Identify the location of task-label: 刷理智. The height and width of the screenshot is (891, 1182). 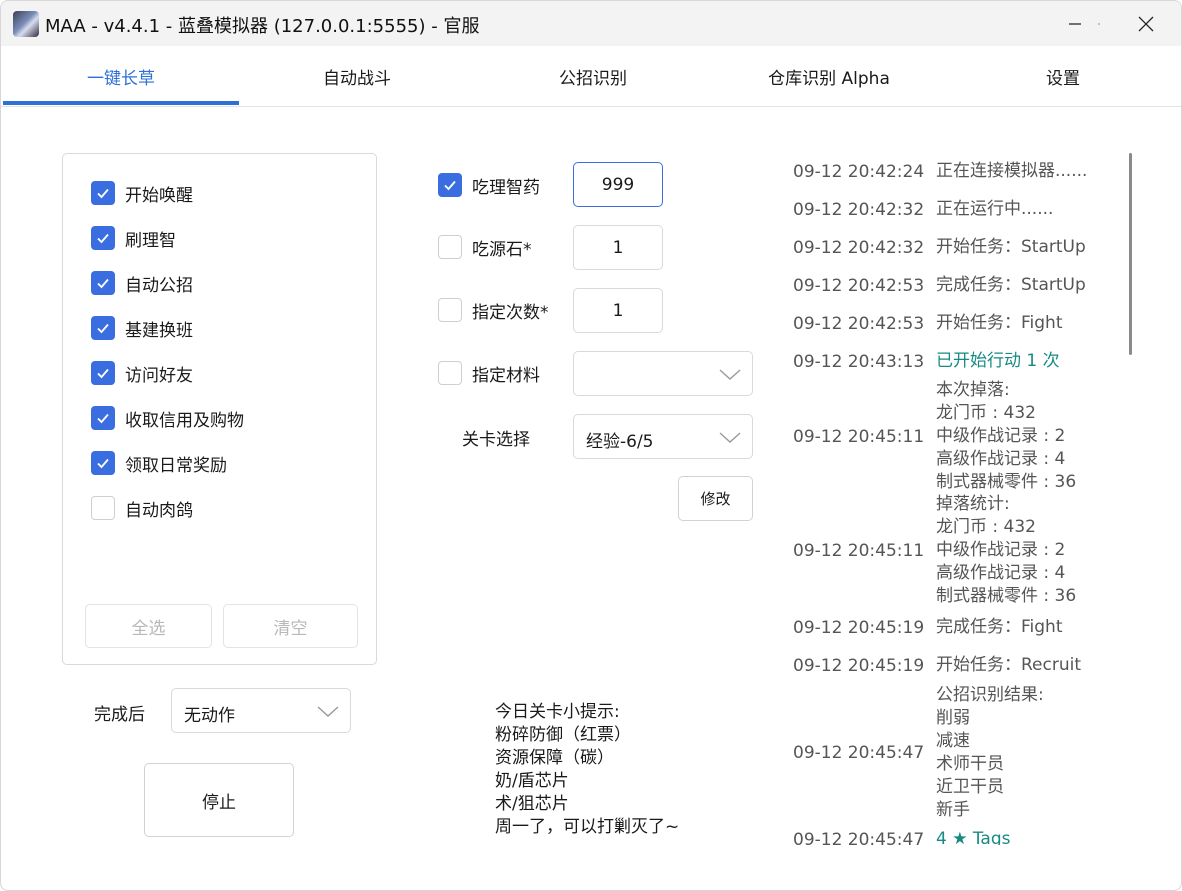
(150, 240).